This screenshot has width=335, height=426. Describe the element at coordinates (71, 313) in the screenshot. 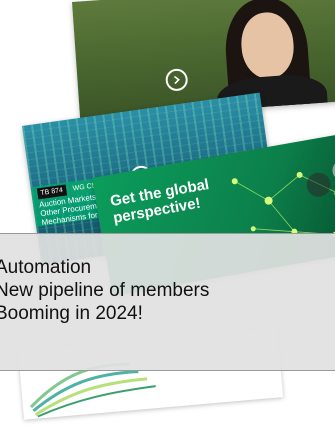

I see `message-line-booming: Booming in 2024!` at that location.